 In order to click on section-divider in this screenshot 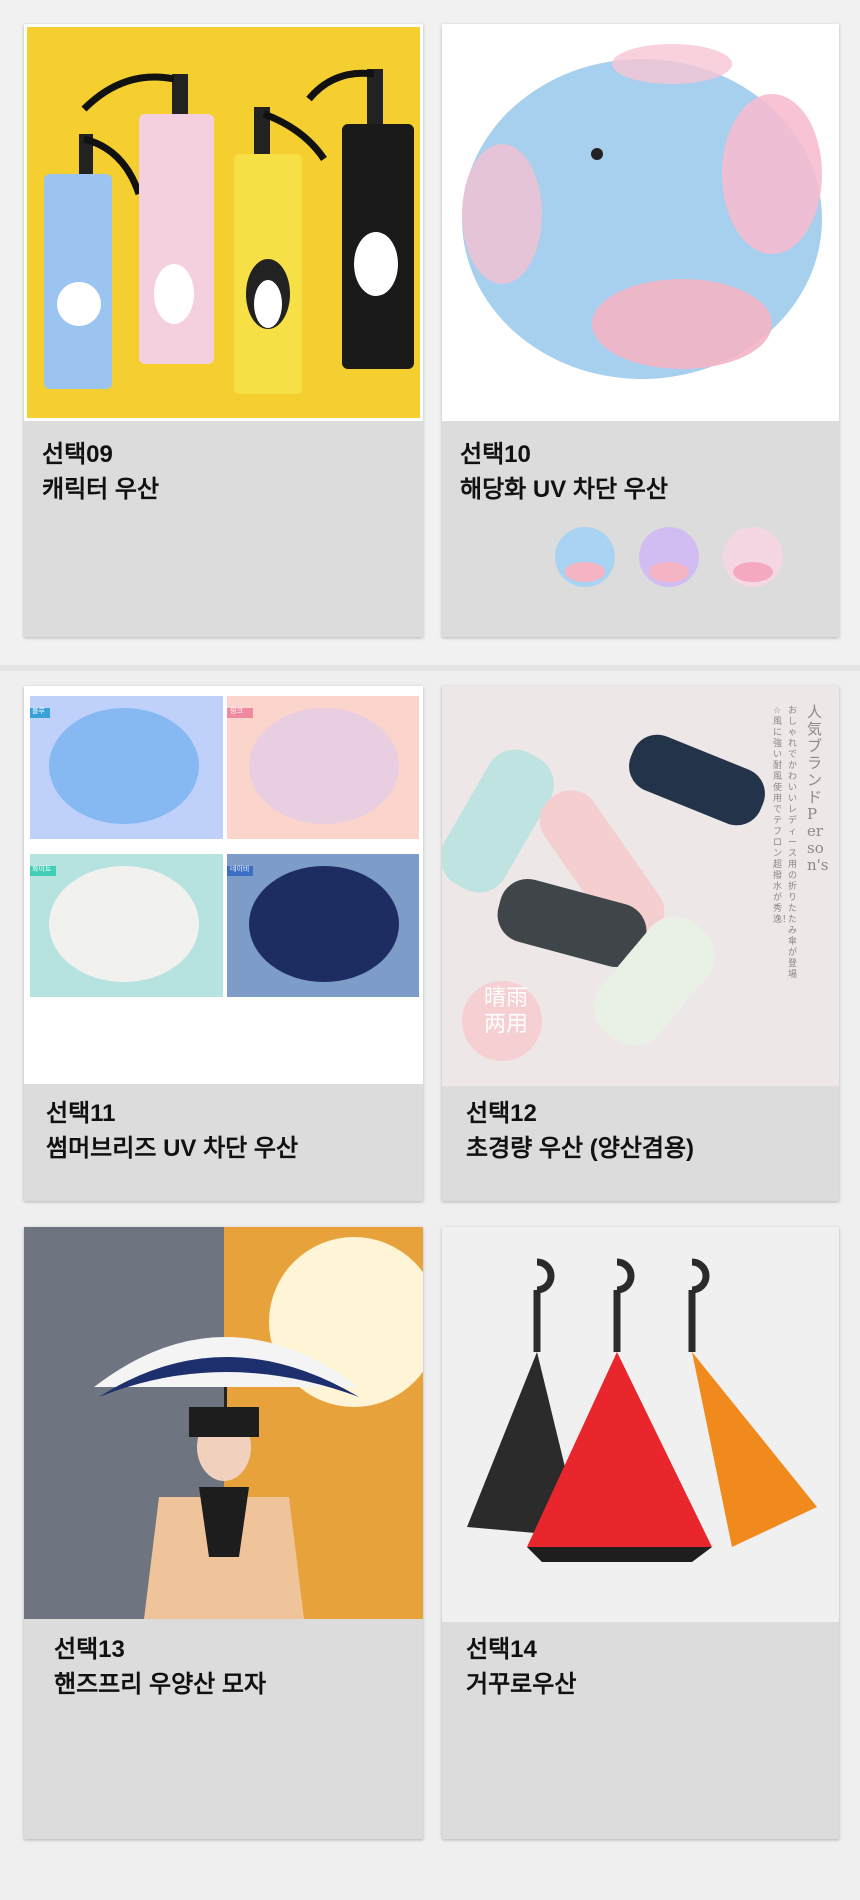, I will do `click(430, 668)`.